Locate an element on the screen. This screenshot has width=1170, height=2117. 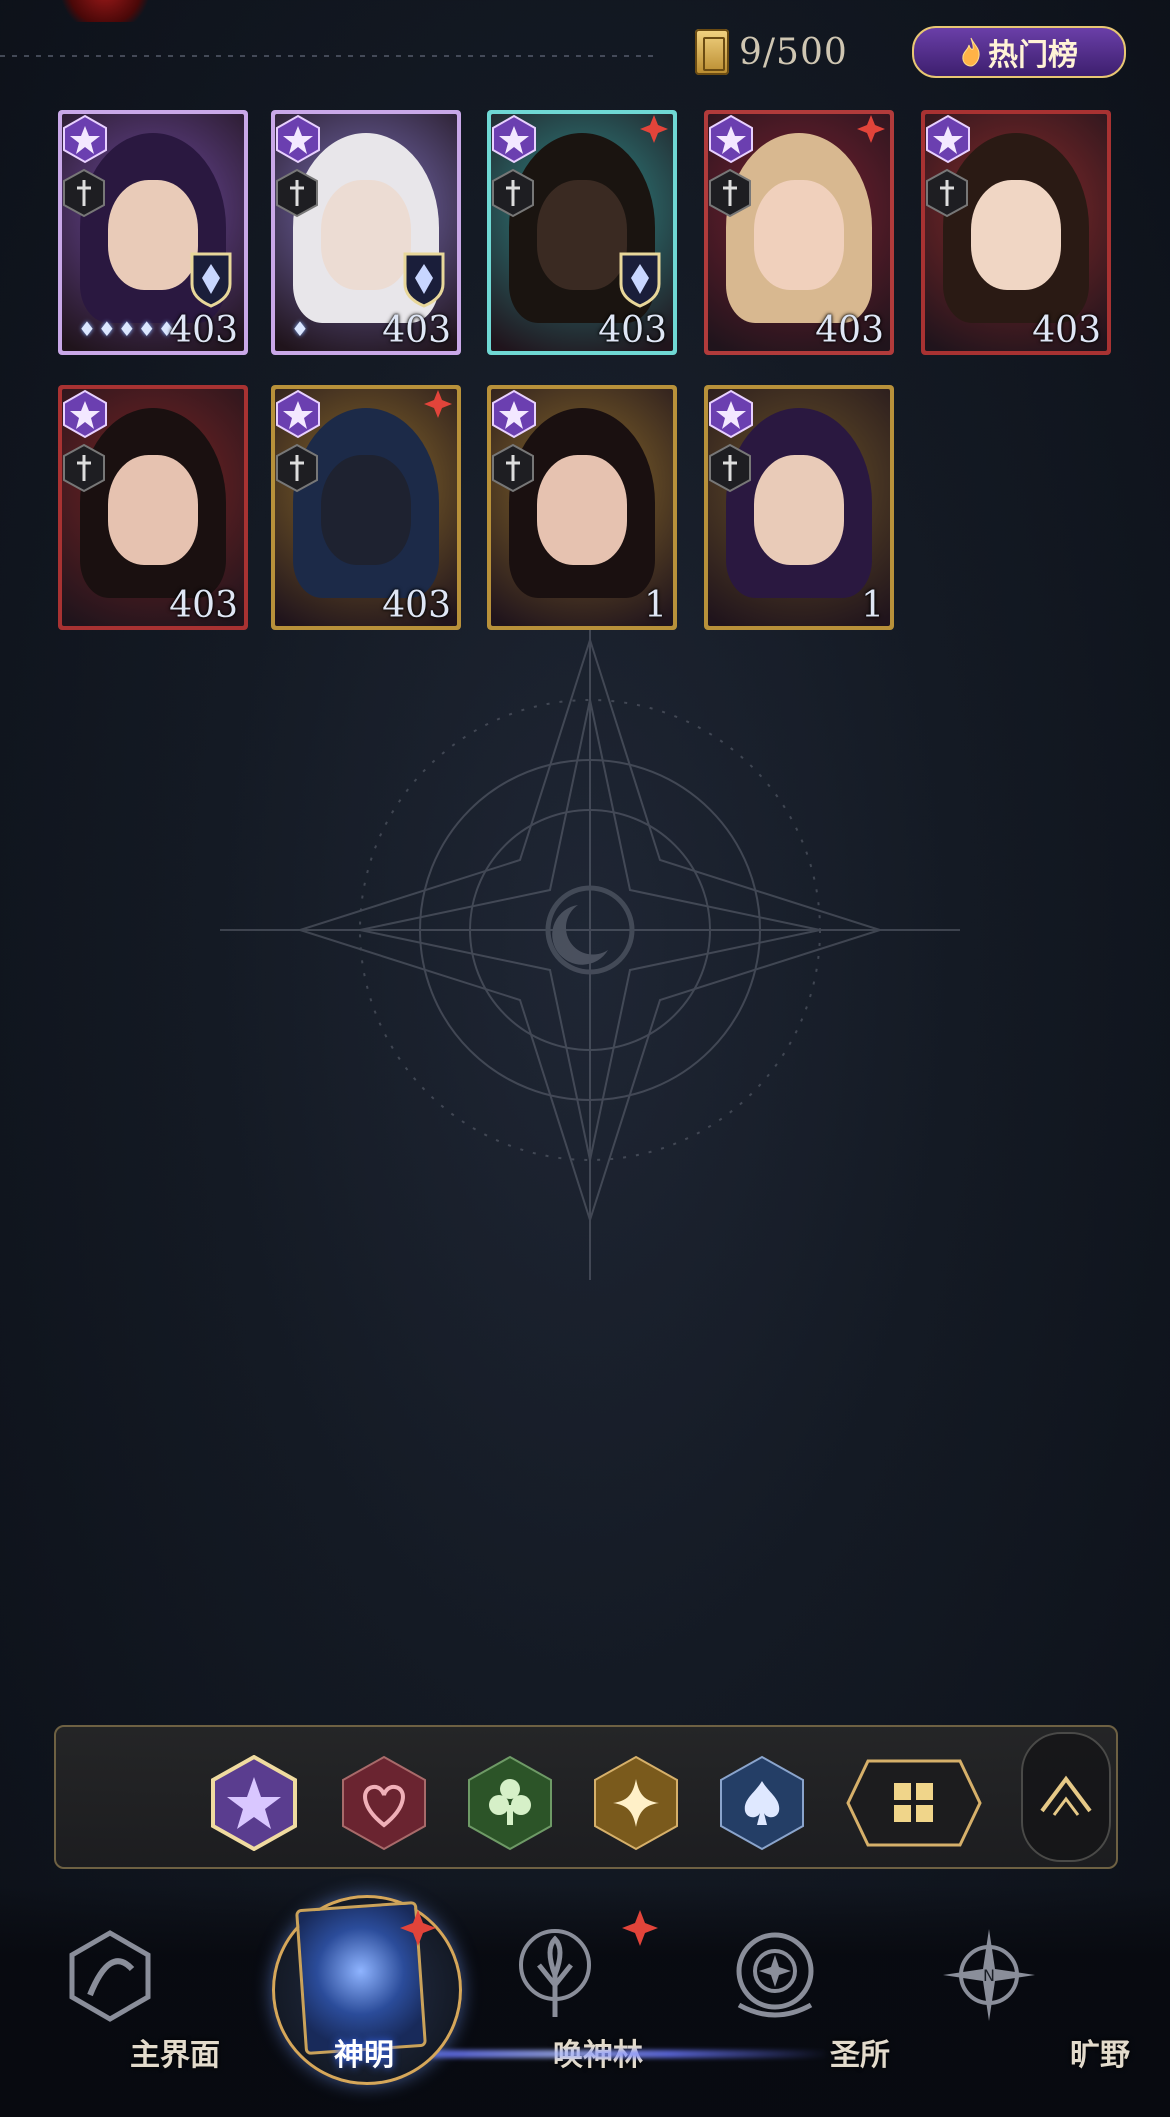
hero-card: ♦ 403 is located at coordinates (366, 232).